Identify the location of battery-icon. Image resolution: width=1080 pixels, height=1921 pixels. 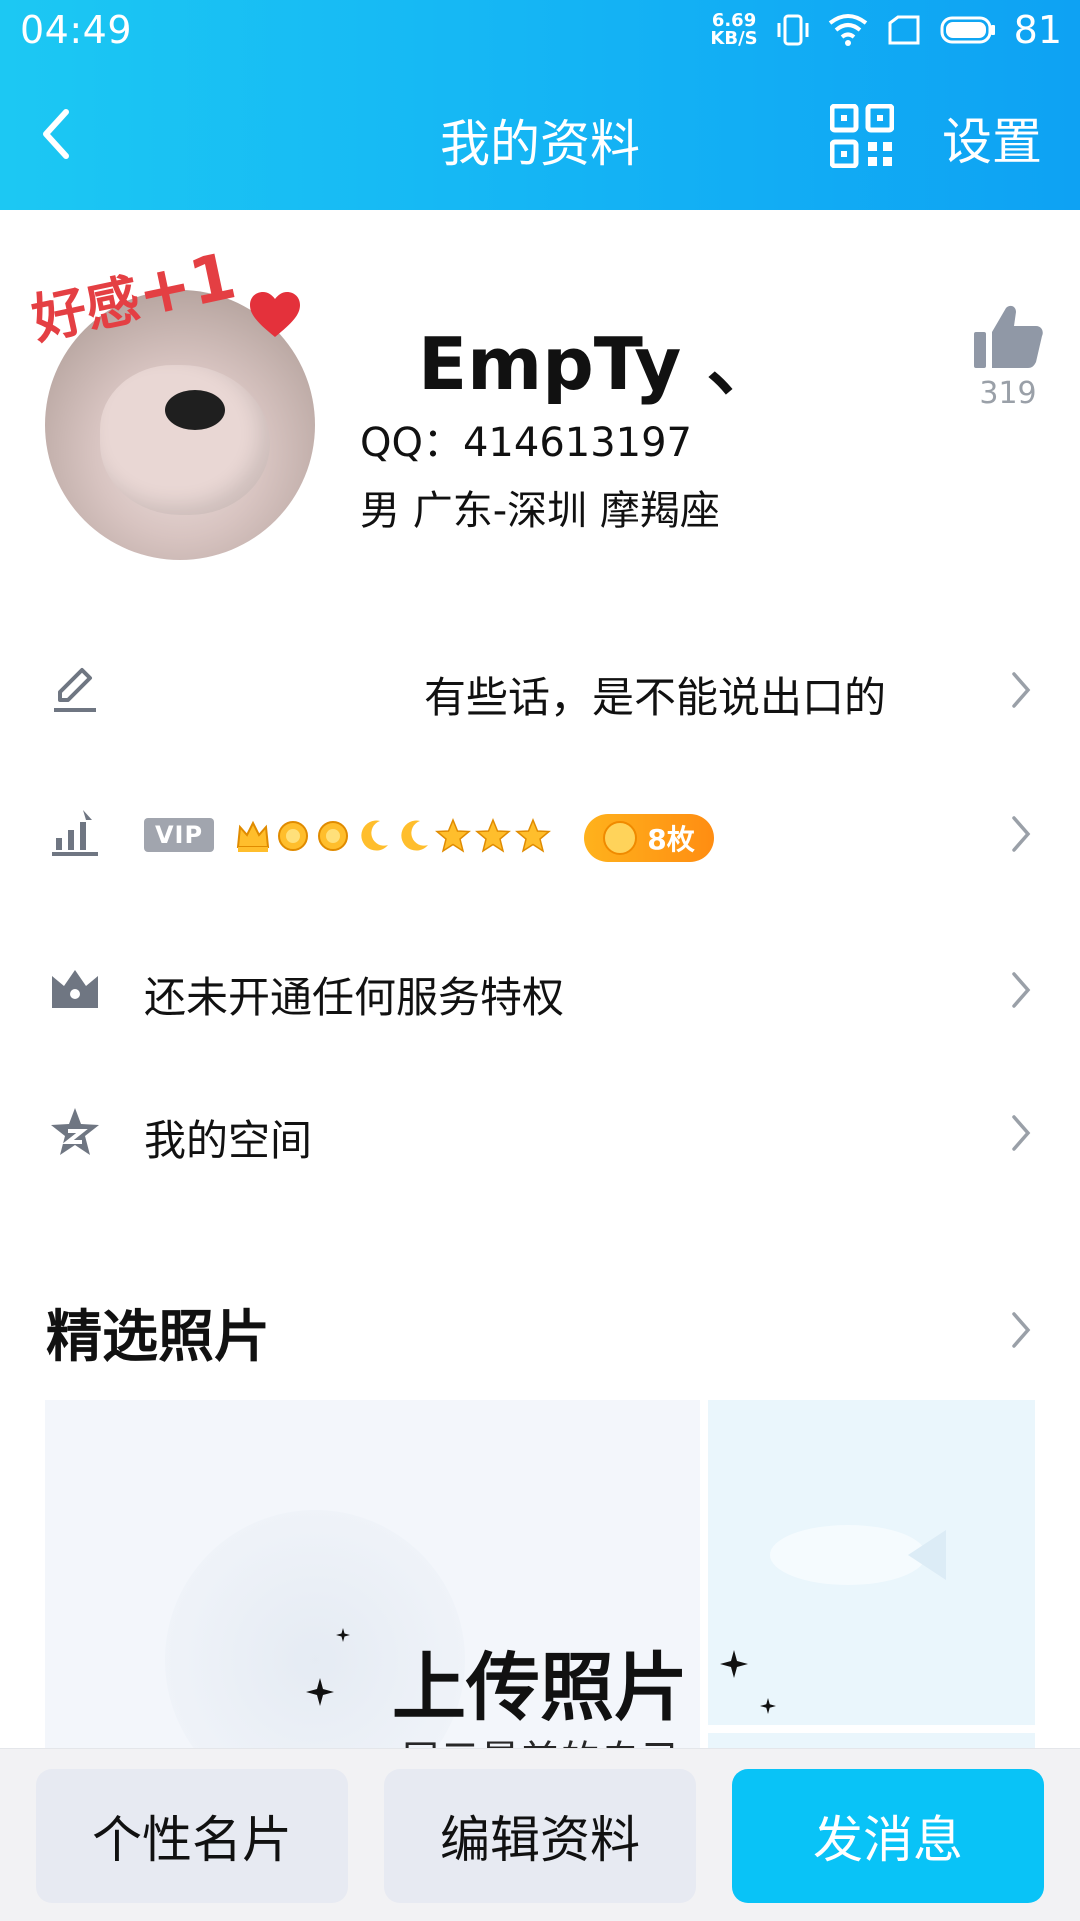
(967, 30).